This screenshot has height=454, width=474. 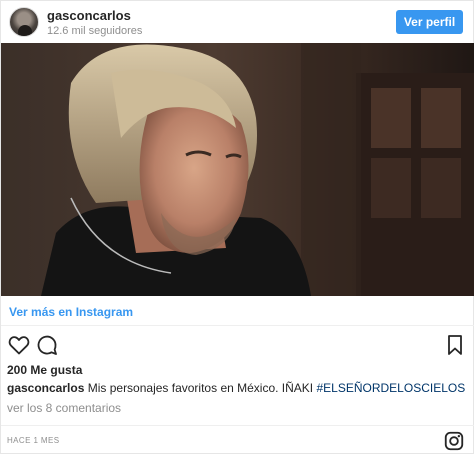 What do you see at coordinates (237, 347) in the screenshot?
I see `action-bar` at bounding box center [237, 347].